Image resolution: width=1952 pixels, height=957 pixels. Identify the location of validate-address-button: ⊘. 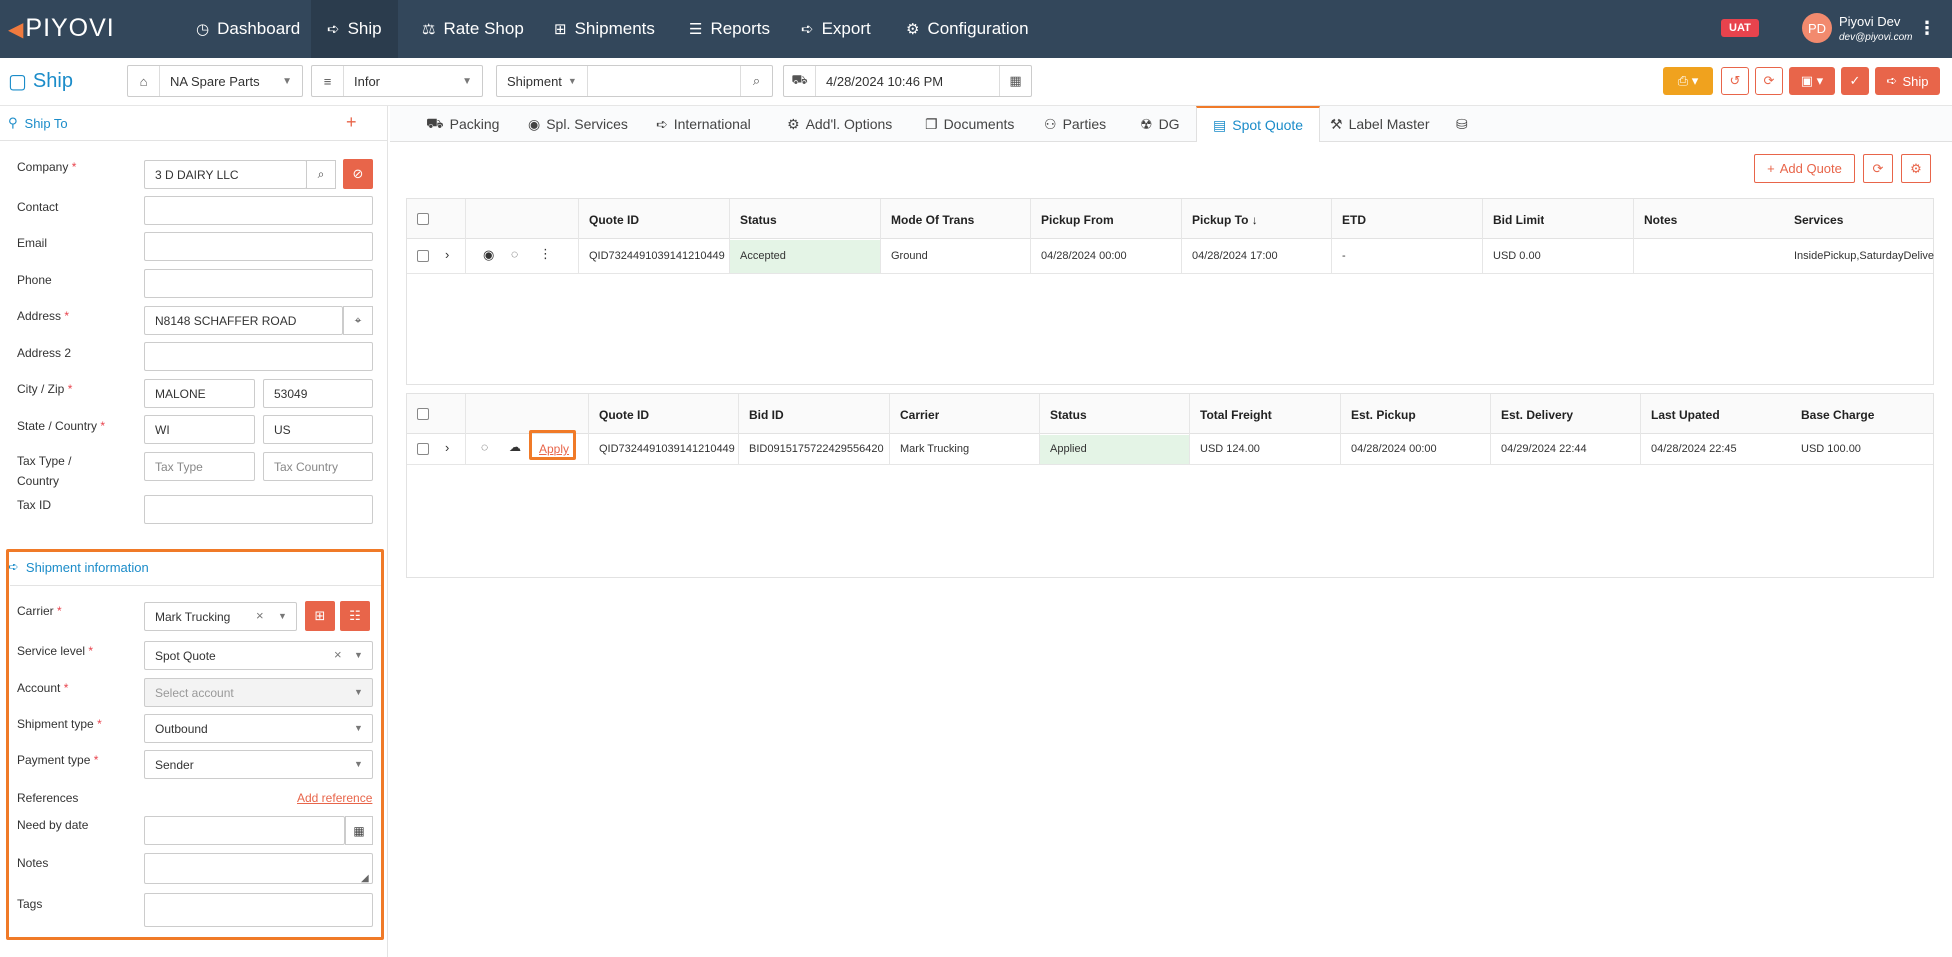
(358, 174).